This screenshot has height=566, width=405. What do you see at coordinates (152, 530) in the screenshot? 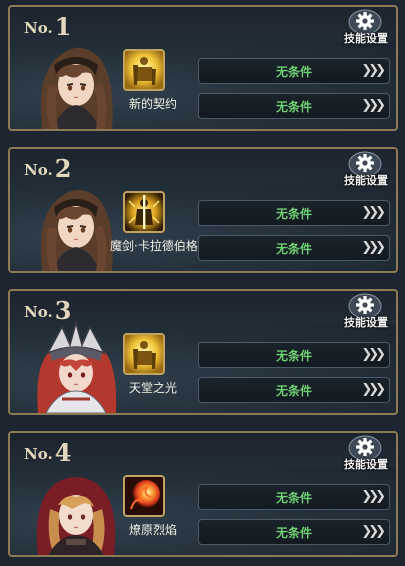
I see `skill-name: 燎原烈焰` at bounding box center [152, 530].